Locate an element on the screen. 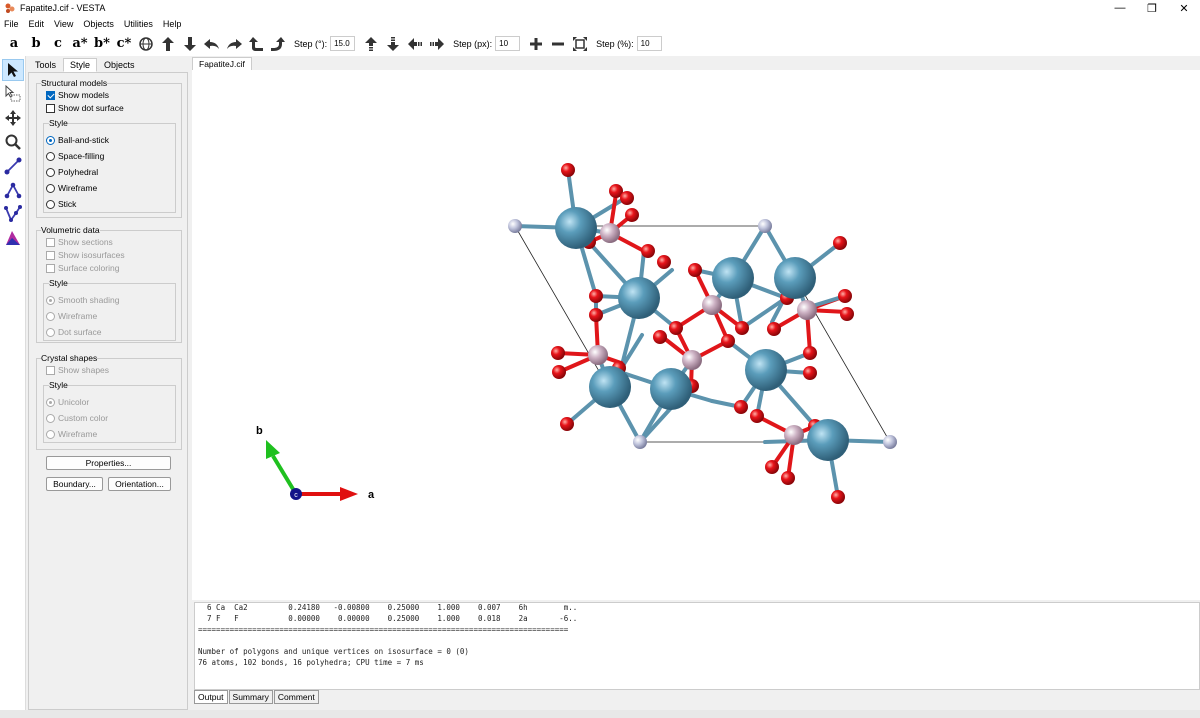 This screenshot has height=718, width=1200. rotate-right-icon is located at coordinates (234, 44).